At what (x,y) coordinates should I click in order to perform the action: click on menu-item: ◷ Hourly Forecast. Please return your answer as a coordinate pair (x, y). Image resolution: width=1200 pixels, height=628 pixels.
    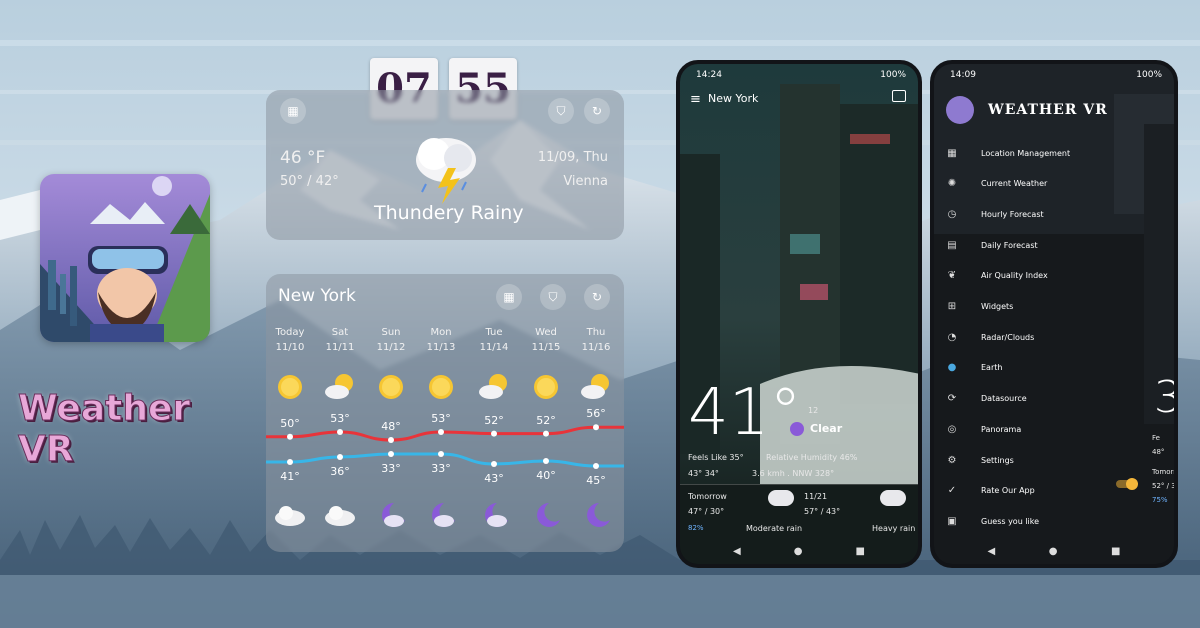
    Looking at the image, I should click on (995, 214).